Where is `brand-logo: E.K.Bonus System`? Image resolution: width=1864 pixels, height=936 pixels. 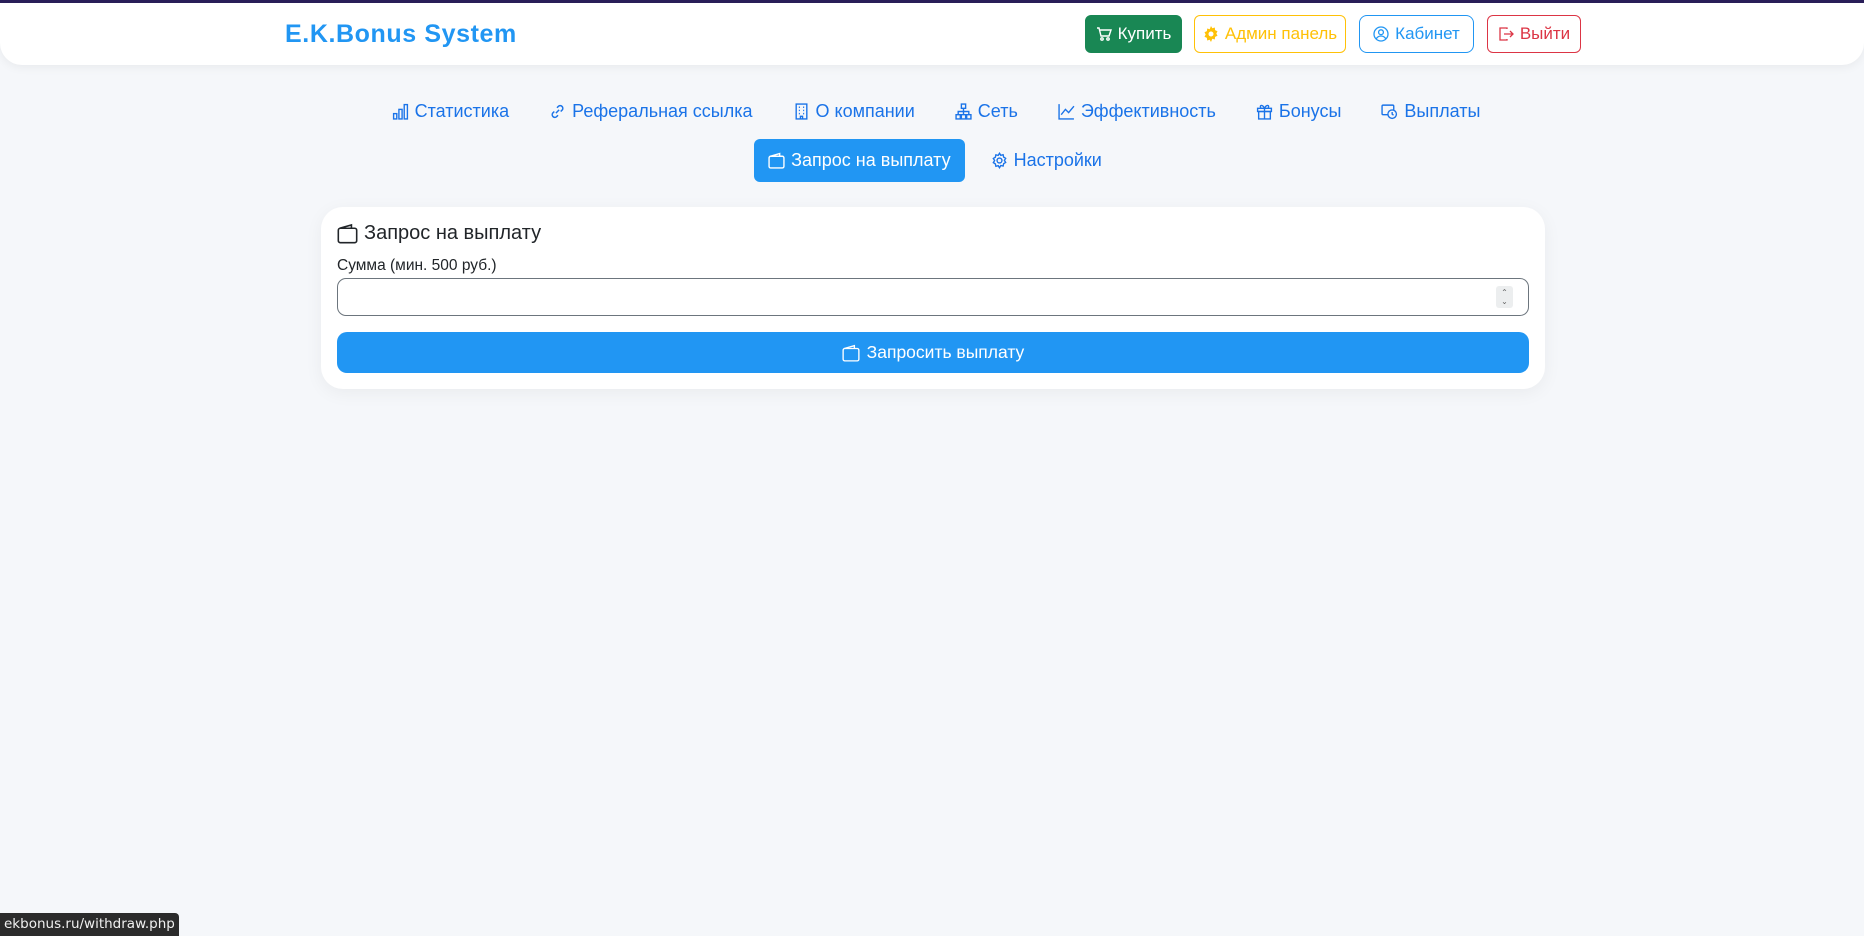 brand-logo: E.K.Bonus System is located at coordinates (401, 34).